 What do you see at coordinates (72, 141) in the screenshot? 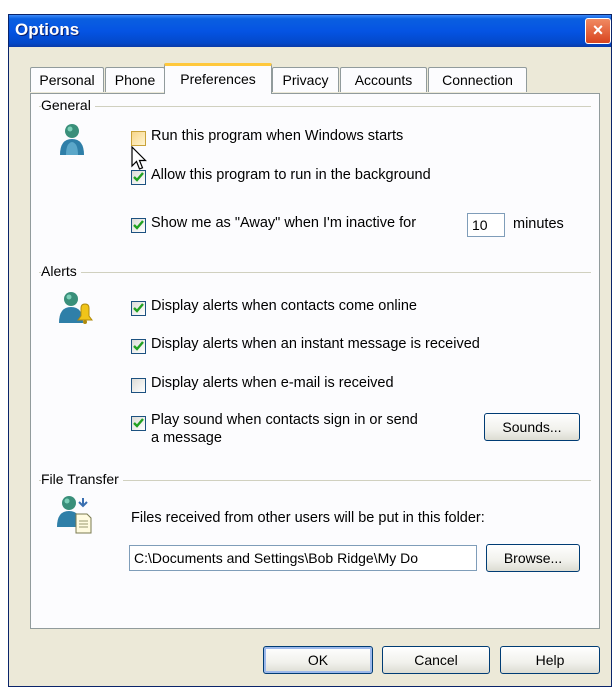
I see `user-icon` at bounding box center [72, 141].